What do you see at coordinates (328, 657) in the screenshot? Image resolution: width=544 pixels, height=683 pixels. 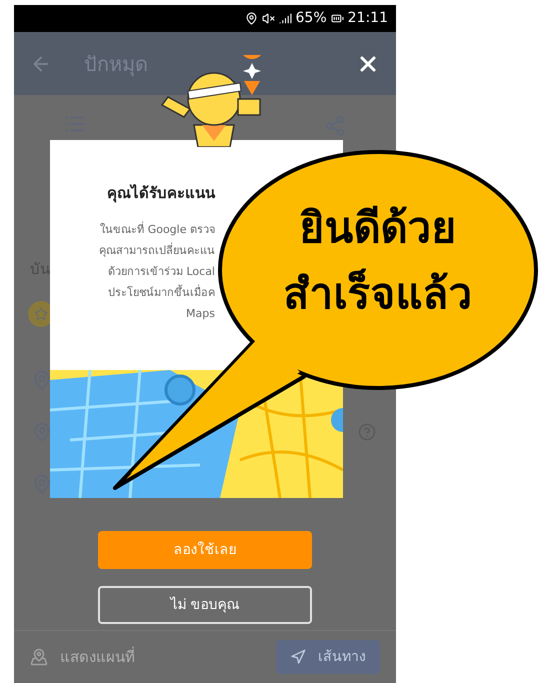 I see `directions-button: เส้นทาง` at bounding box center [328, 657].